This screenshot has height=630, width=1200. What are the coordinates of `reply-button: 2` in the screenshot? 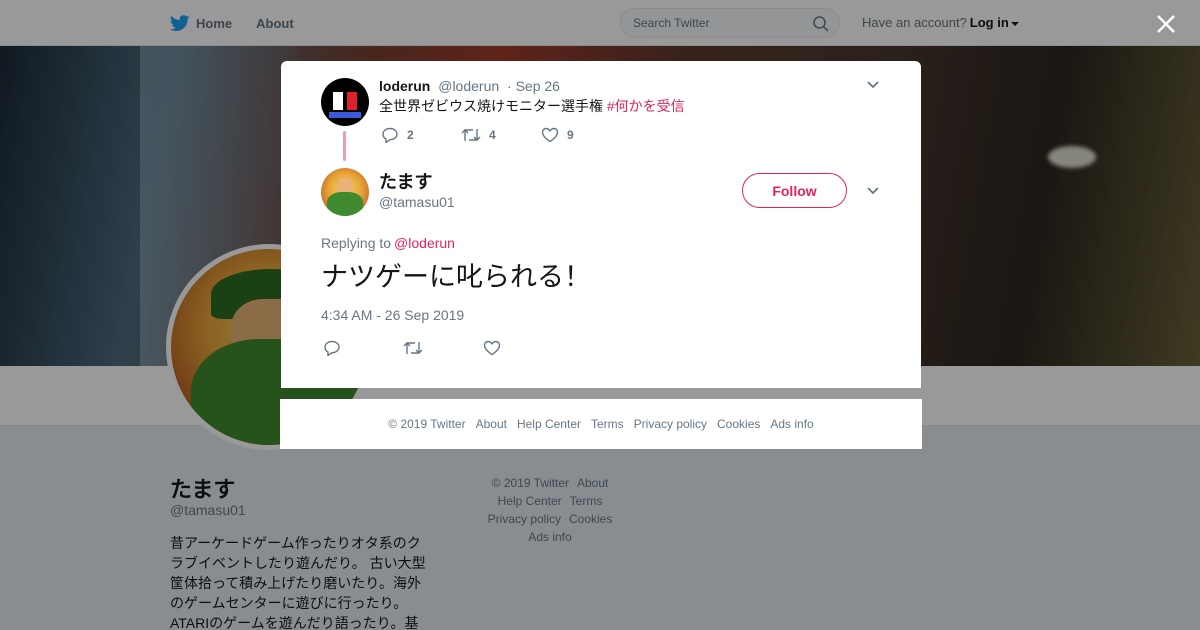 It's located at (421, 135).